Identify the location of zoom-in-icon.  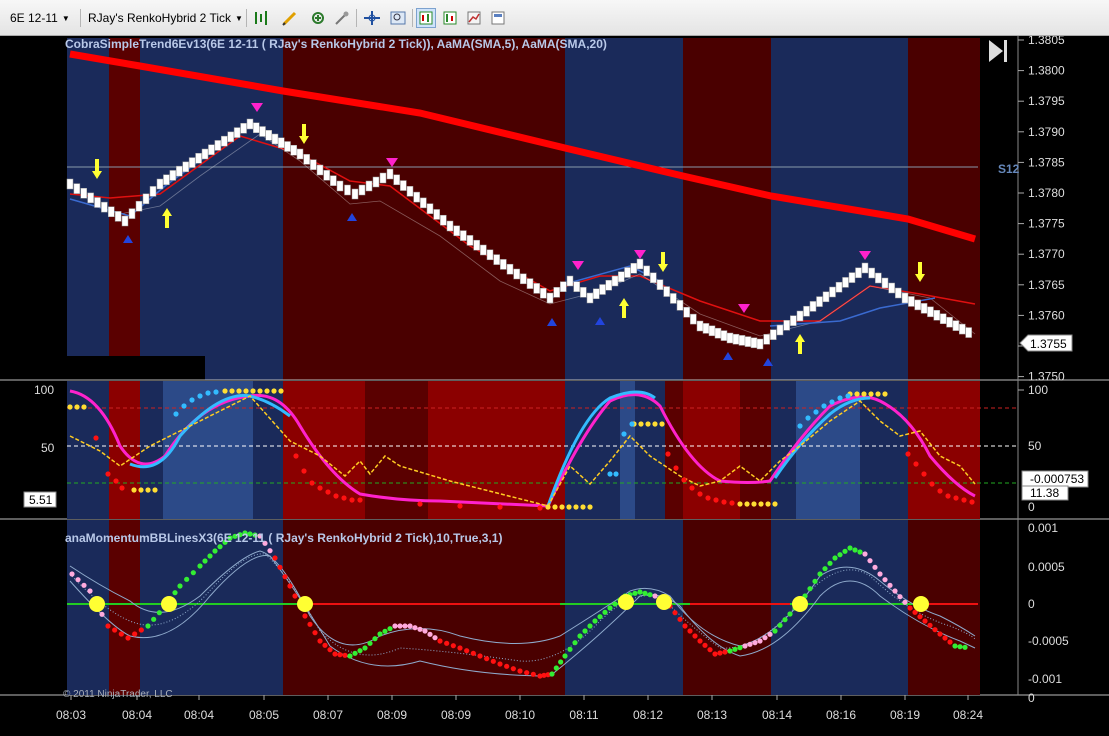
(318, 18).